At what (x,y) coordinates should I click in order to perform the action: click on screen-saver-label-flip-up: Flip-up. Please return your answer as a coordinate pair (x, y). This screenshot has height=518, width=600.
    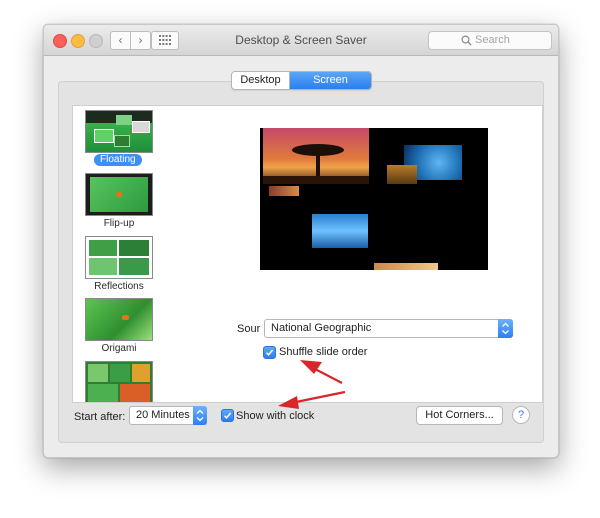
    Looking at the image, I should click on (119, 223).